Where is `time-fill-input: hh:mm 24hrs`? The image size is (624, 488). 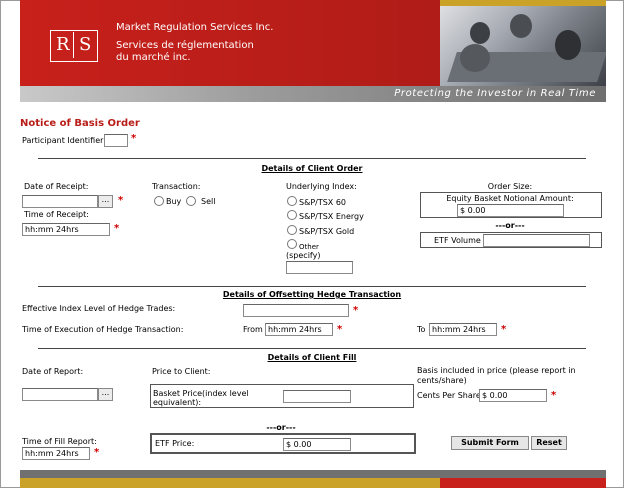
time-fill-input: hh:mm 24hrs is located at coordinates (56, 453).